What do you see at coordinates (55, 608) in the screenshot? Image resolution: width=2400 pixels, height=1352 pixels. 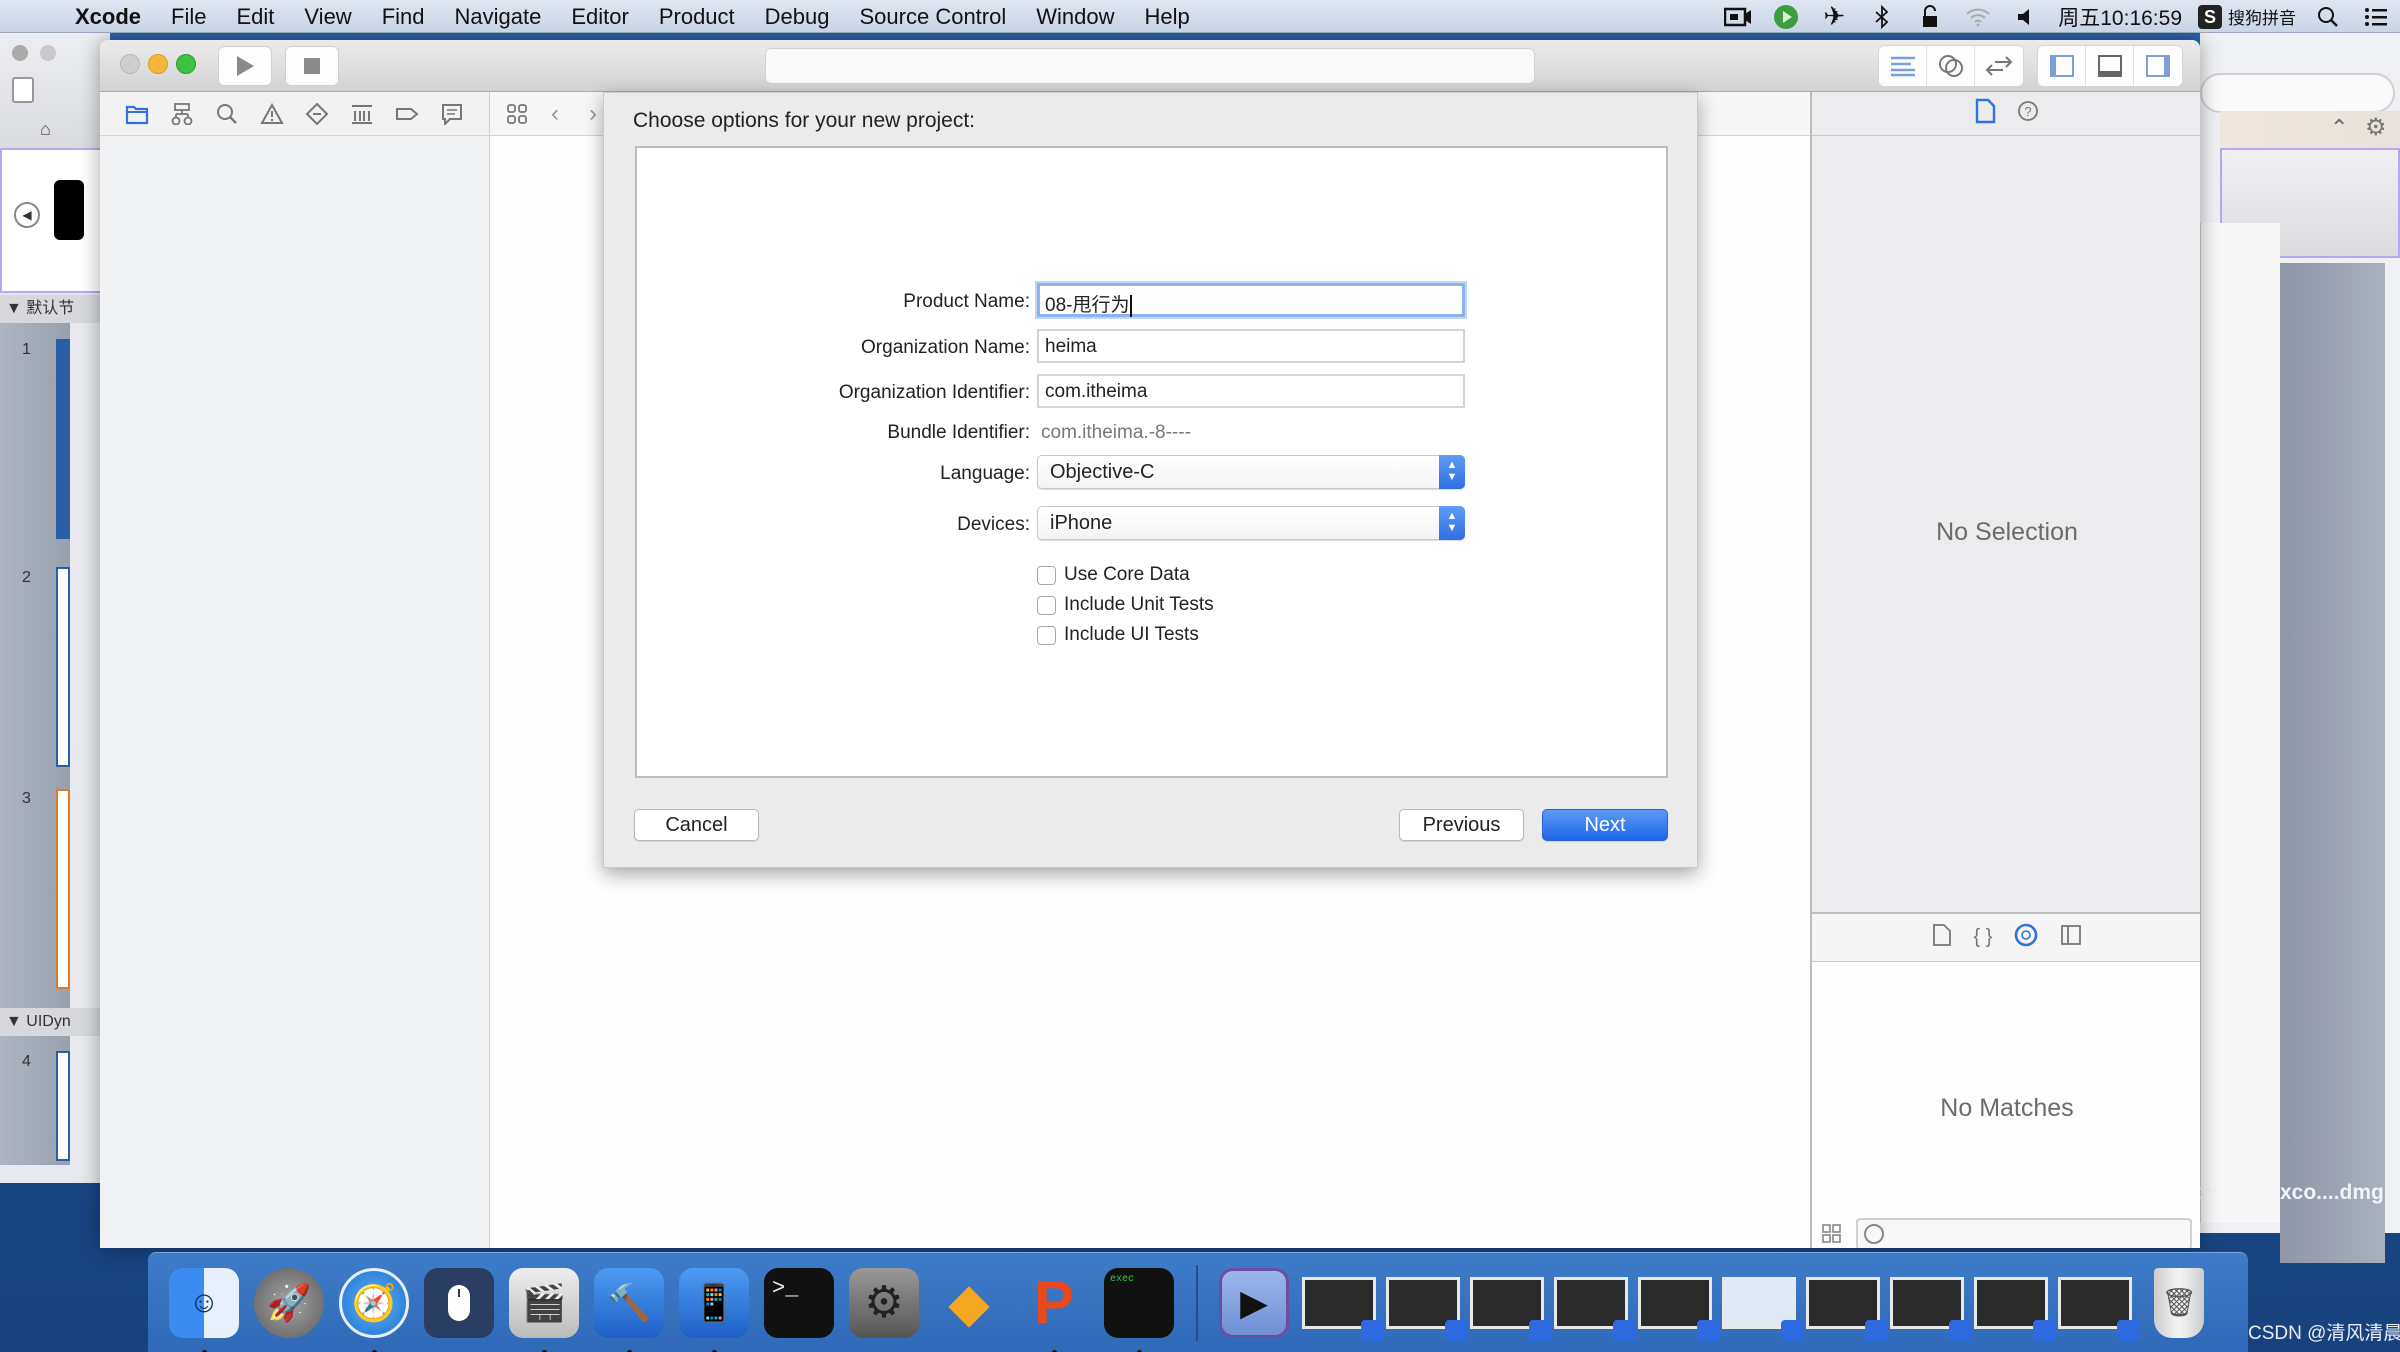 I see `background-window-left: ⌂ ◀ ▼ 默认节 1 2 3 ▼ UIDyn 4` at bounding box center [55, 608].